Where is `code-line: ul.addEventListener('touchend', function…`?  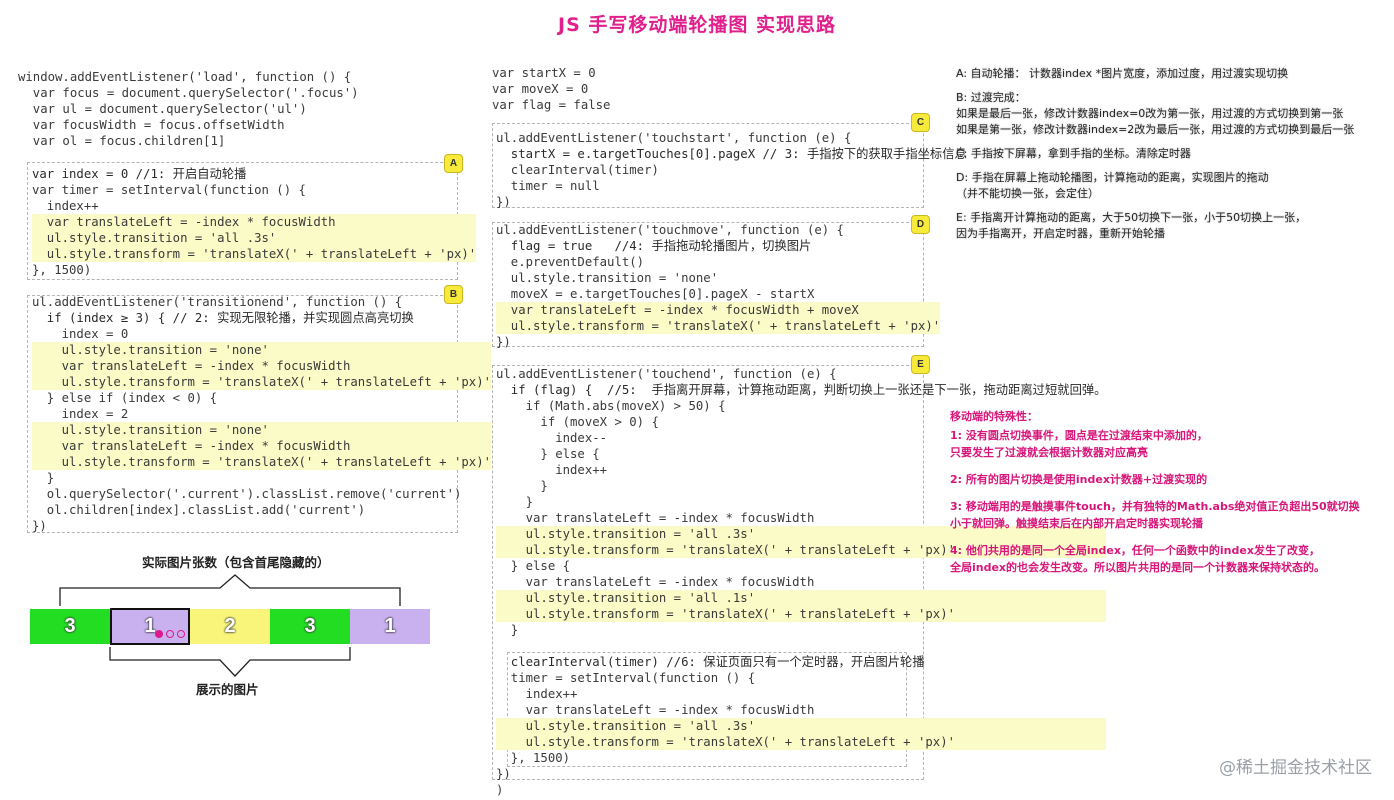 code-line: ul.addEventListener('touchend', function… is located at coordinates (666, 374).